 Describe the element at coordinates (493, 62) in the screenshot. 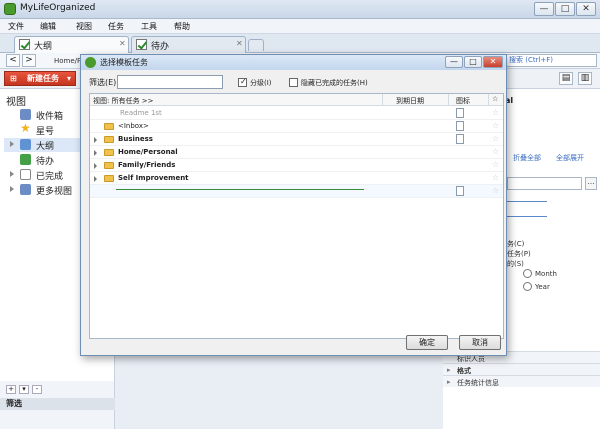

I see `dialog-close-button: ✕` at that location.